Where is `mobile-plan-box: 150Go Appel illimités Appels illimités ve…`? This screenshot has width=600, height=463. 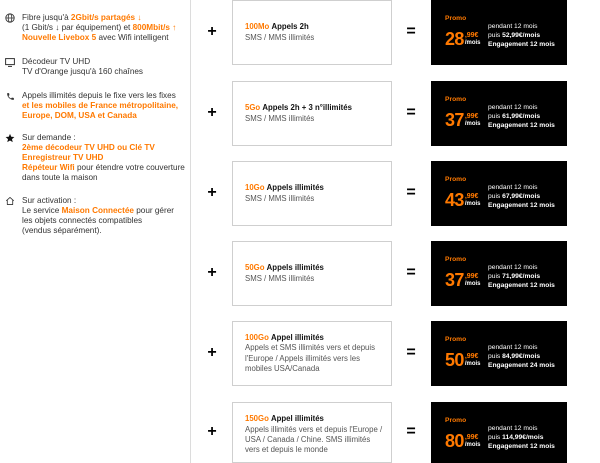 mobile-plan-box: 150Go Appel illimités Appels illimités ve… is located at coordinates (312, 432).